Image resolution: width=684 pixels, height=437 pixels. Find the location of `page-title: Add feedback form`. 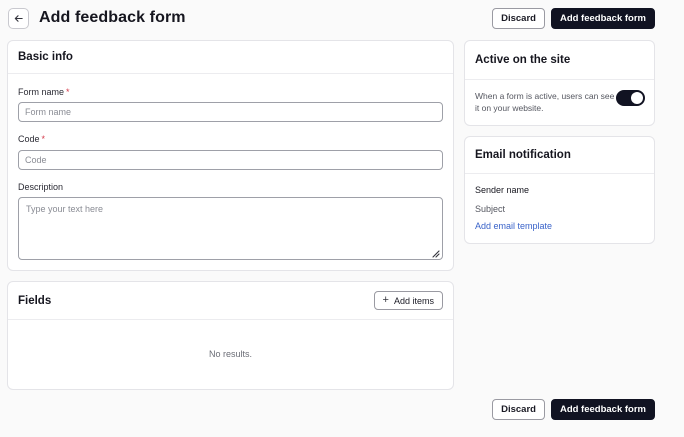

page-title: Add feedback form is located at coordinates (112, 17).